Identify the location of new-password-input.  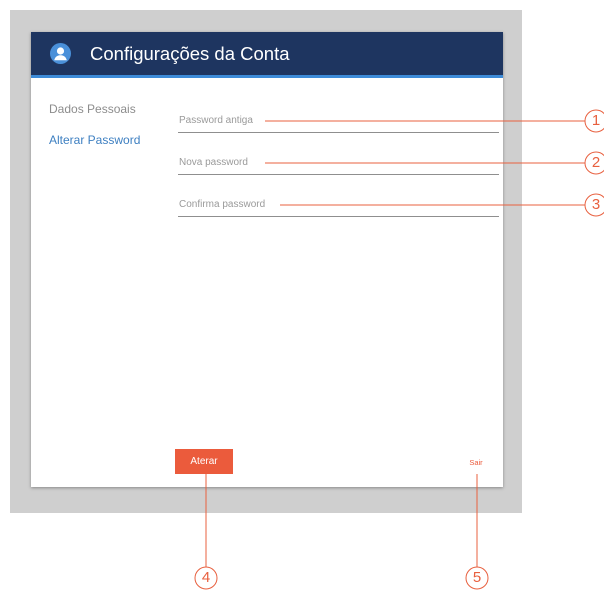
(339, 162).